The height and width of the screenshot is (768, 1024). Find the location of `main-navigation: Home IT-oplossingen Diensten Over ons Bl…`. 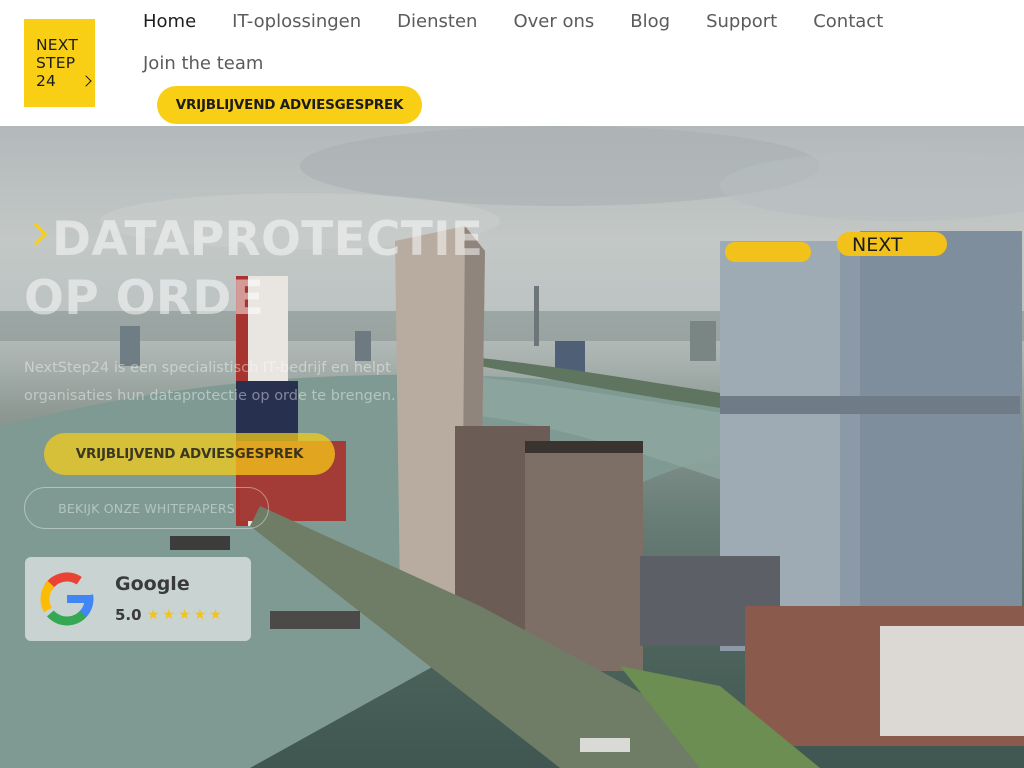

main-navigation: Home IT-oplossingen Diensten Over ons Bl… is located at coordinates (573, 42).